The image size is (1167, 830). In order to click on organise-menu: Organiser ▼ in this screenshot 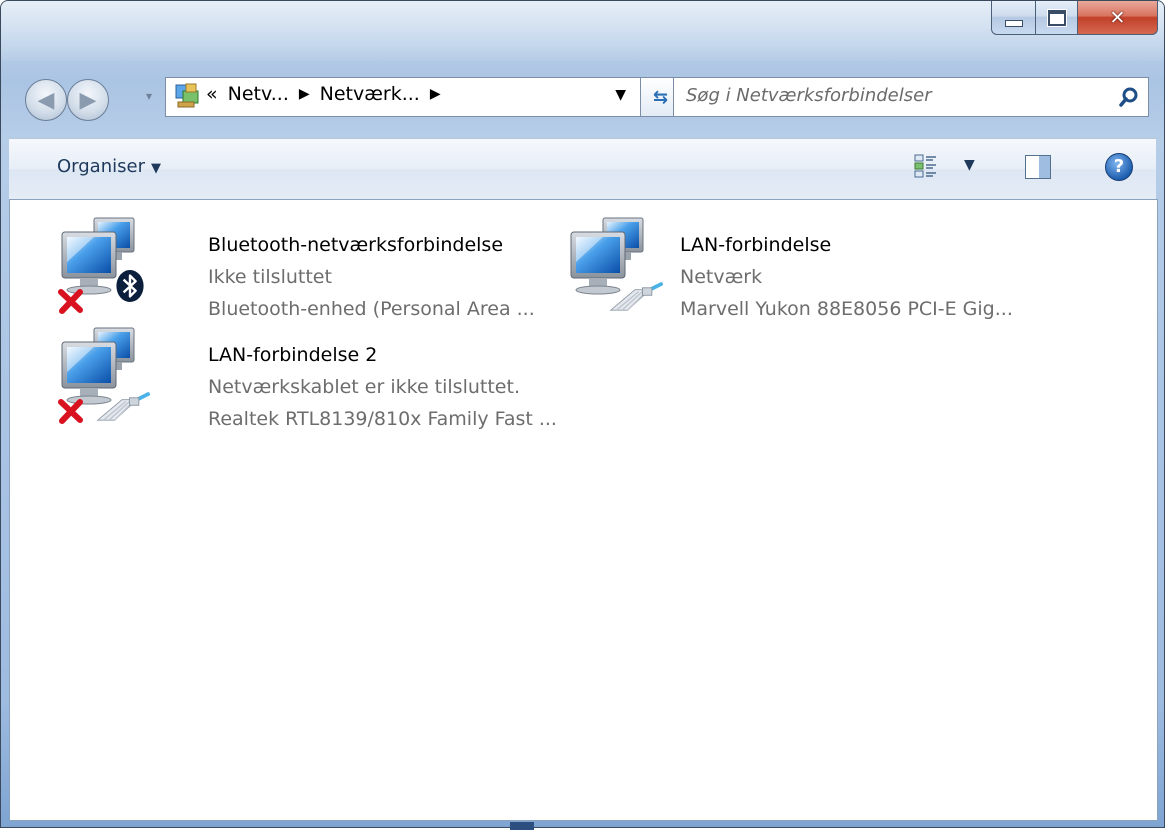, I will do `click(109, 166)`.